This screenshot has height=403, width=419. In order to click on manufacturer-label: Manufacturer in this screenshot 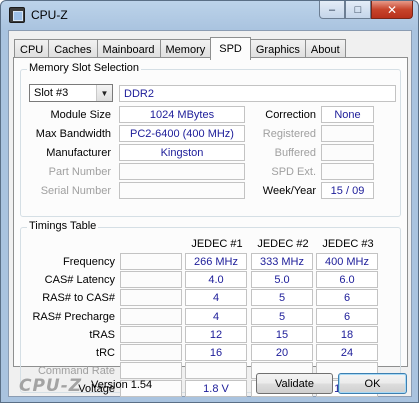, I will do `click(78, 153)`.